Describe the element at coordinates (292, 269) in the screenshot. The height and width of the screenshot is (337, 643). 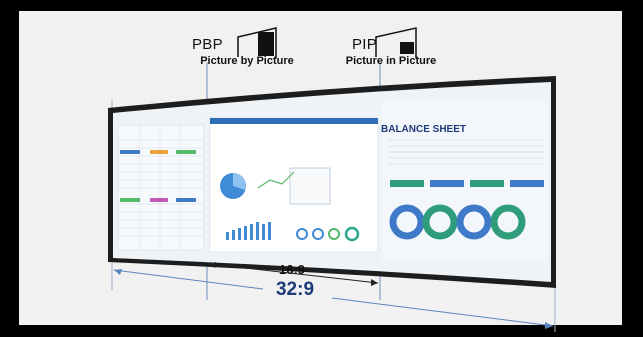
I see `ratio-16-9: 16:9` at that location.